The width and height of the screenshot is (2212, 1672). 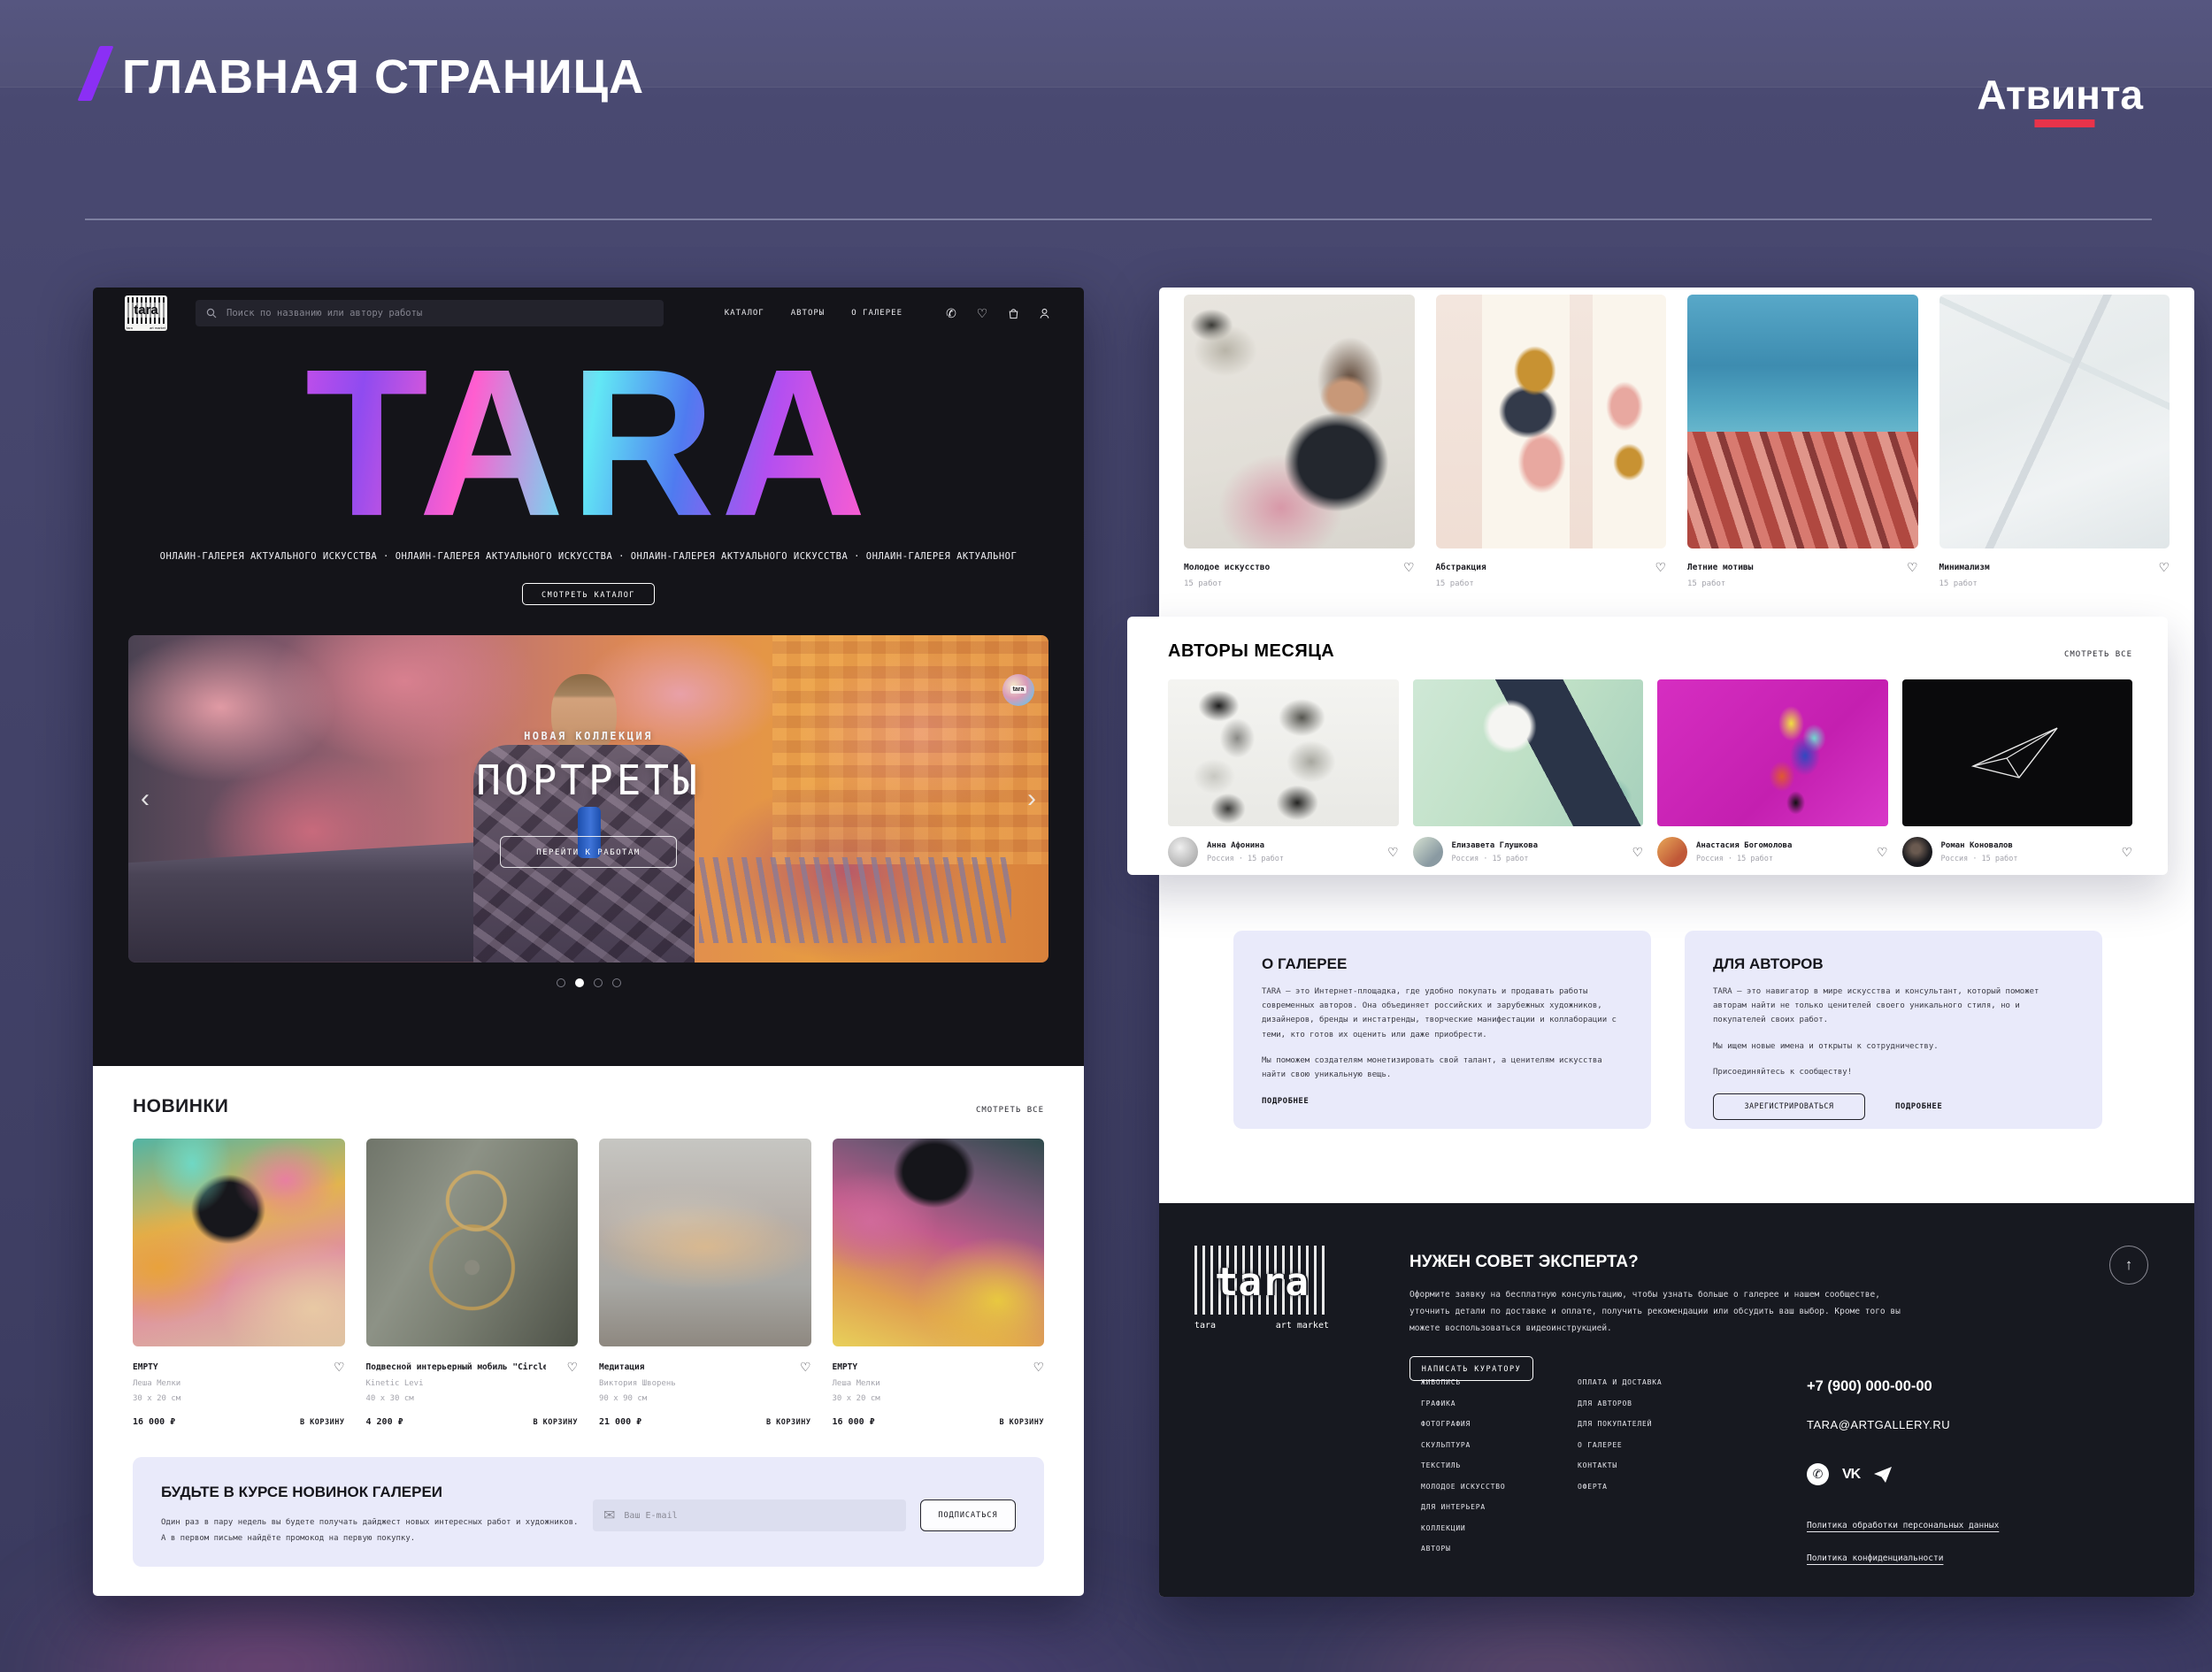 What do you see at coordinates (809, 313) in the screenshot?
I see `nav-authors: АВТОРЫ` at bounding box center [809, 313].